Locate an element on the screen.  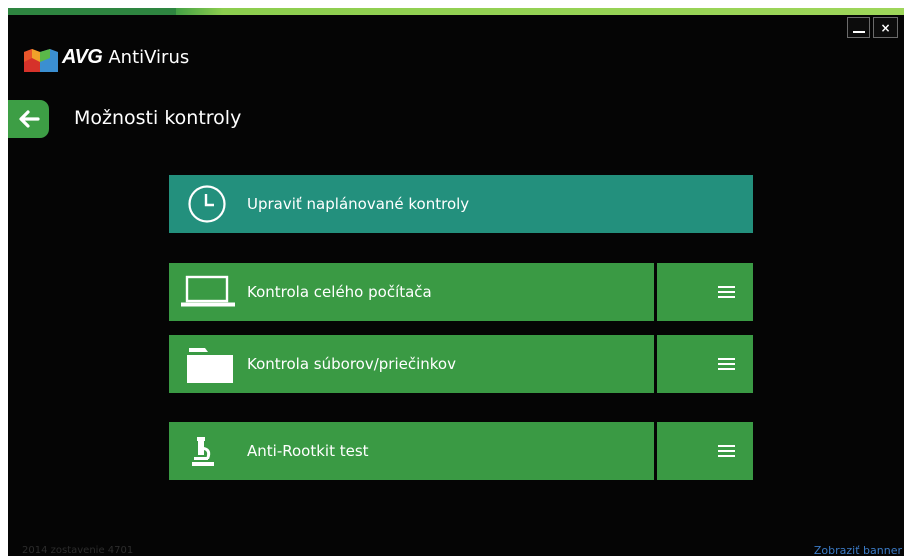
folder-icon is located at coordinates (210, 365).